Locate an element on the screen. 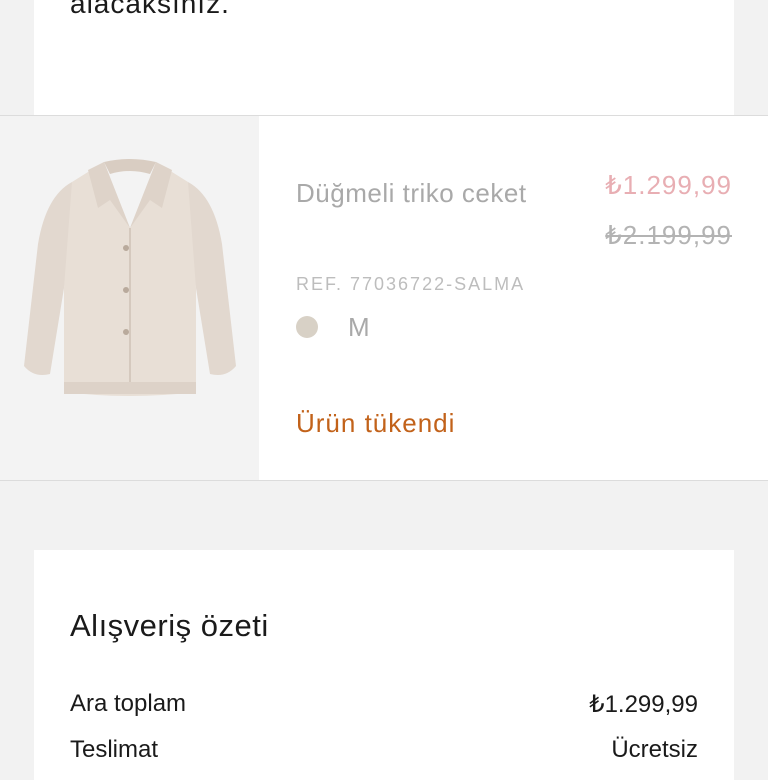  stock-status: Ürün tükendi is located at coordinates (376, 423).